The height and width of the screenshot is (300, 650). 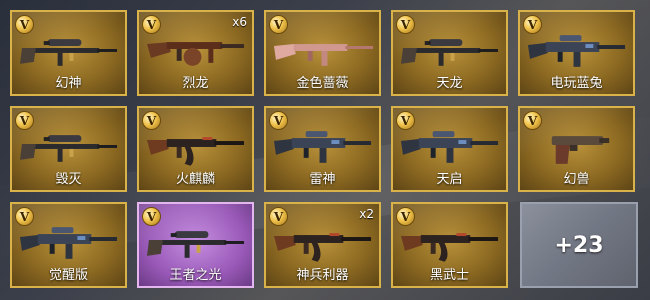 What do you see at coordinates (68, 179) in the screenshot?
I see `weapon-name-label: 毁灭` at bounding box center [68, 179].